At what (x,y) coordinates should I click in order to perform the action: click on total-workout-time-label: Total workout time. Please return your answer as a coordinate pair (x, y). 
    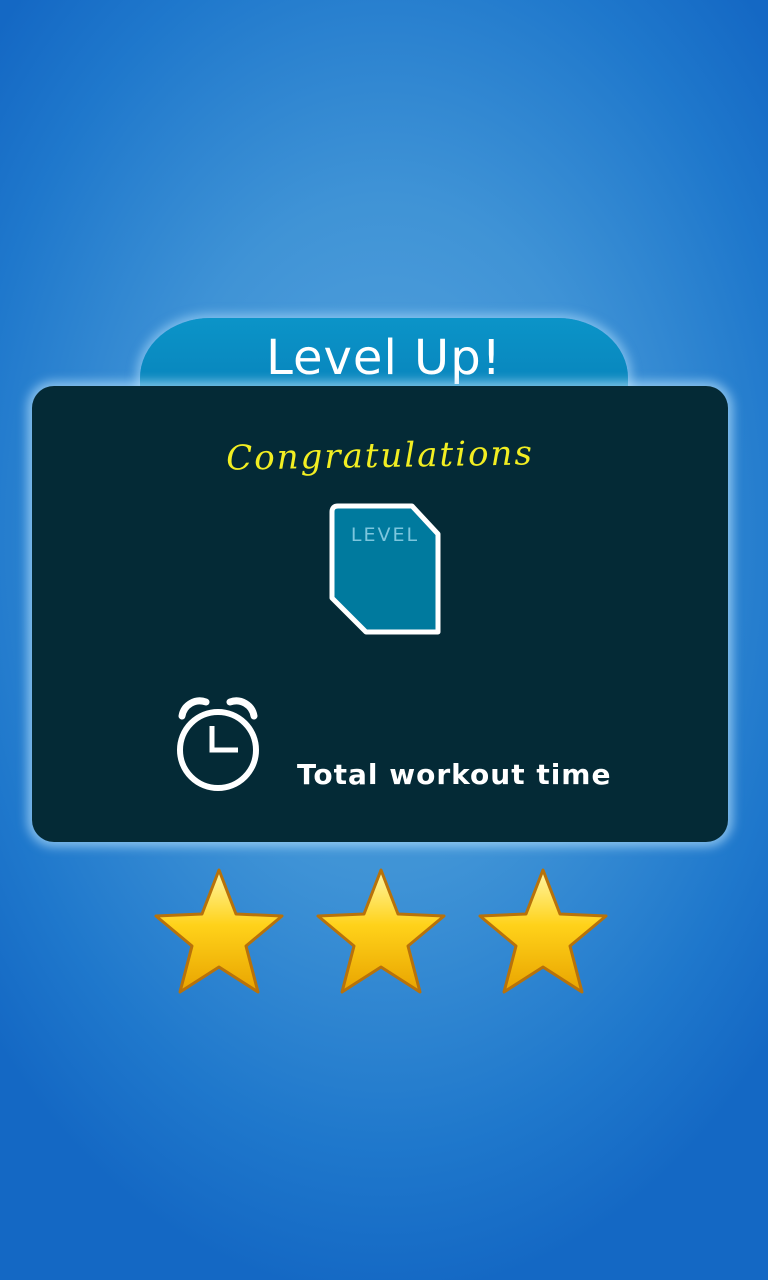
    Looking at the image, I should click on (454, 774).